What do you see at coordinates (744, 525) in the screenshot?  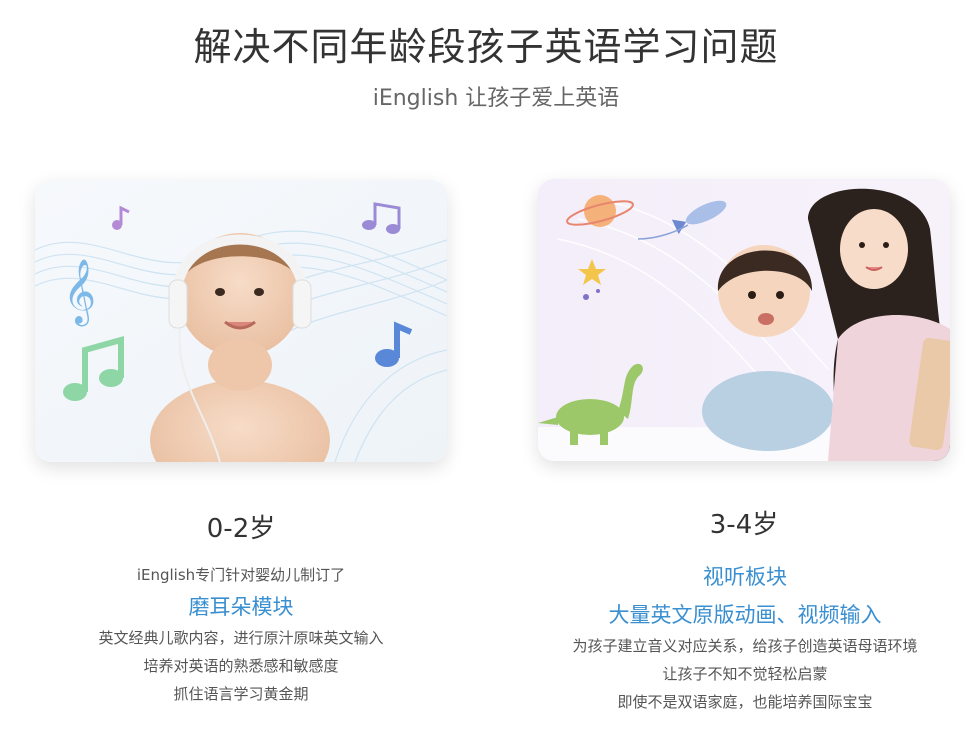 I see `age-label: 3-4岁` at bounding box center [744, 525].